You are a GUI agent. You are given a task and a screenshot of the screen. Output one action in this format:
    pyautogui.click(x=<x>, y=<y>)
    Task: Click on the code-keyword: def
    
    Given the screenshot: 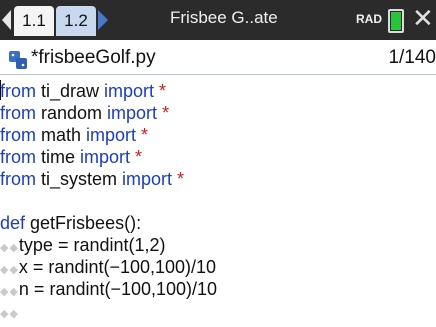 What is the action you would take?
    pyautogui.click(x=13, y=223)
    